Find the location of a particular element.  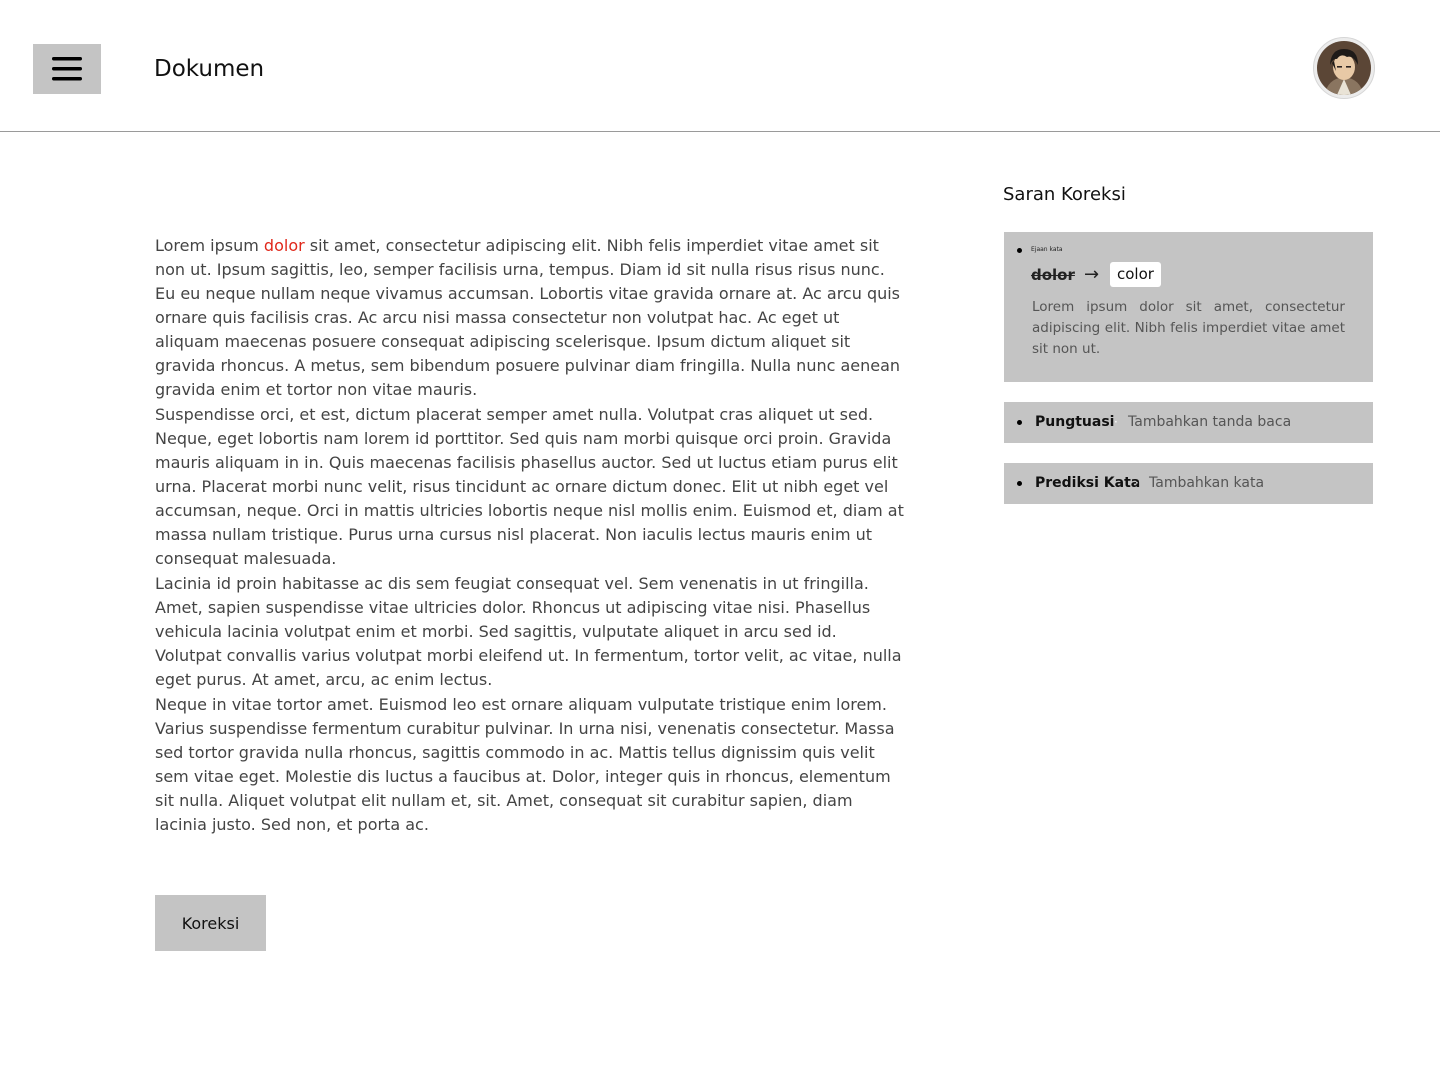

suggestion-description: Tambahkan kata is located at coordinates (1207, 483).